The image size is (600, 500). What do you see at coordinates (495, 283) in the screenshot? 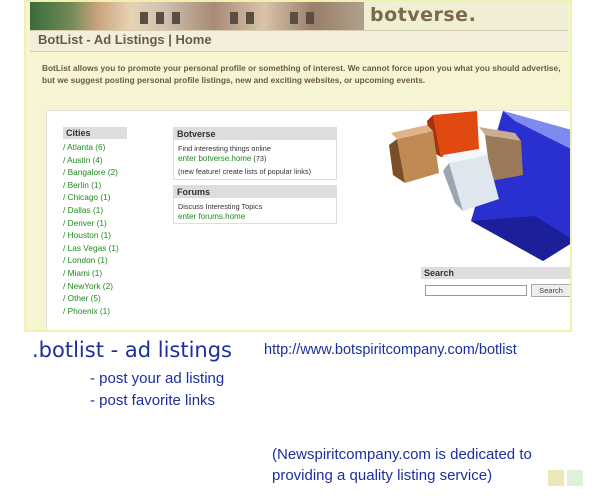
I see `search-box: Search Search` at bounding box center [495, 283].